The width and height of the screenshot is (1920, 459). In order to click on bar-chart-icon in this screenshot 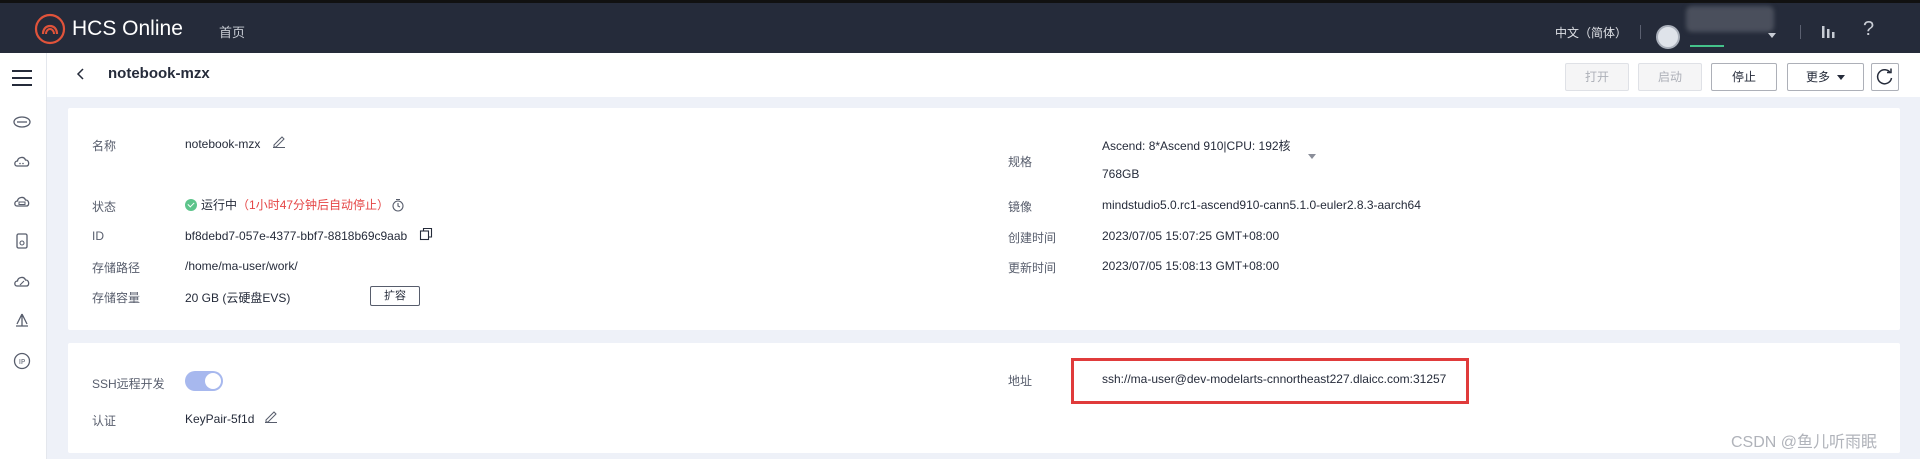, I will do `click(1829, 31)`.